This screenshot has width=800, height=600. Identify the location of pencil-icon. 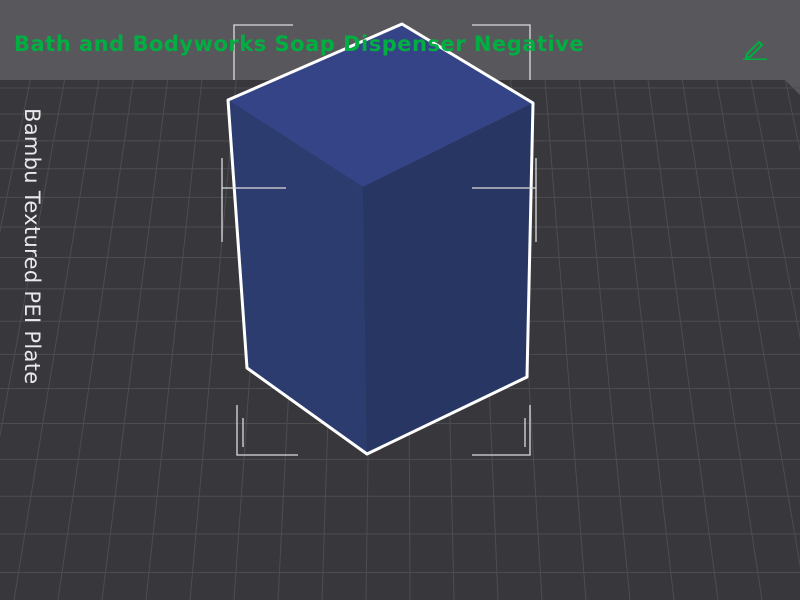
(755, 48).